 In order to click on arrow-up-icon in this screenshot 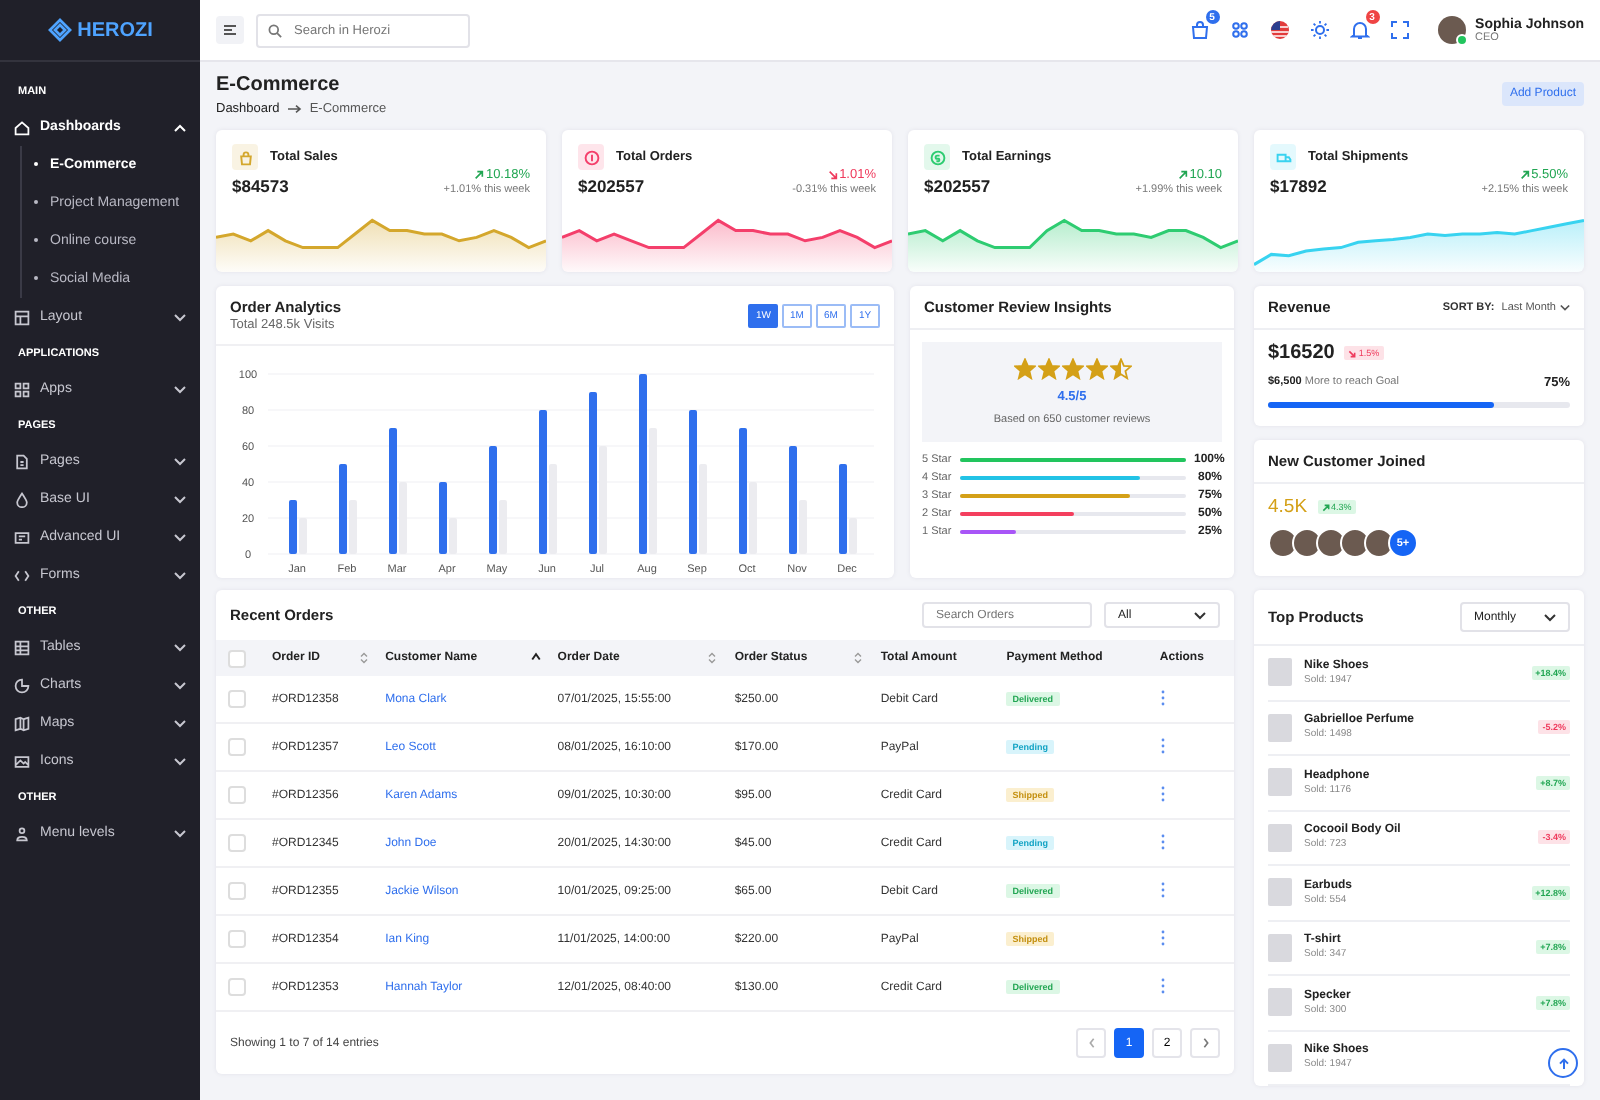, I will do `click(1563, 1063)`.